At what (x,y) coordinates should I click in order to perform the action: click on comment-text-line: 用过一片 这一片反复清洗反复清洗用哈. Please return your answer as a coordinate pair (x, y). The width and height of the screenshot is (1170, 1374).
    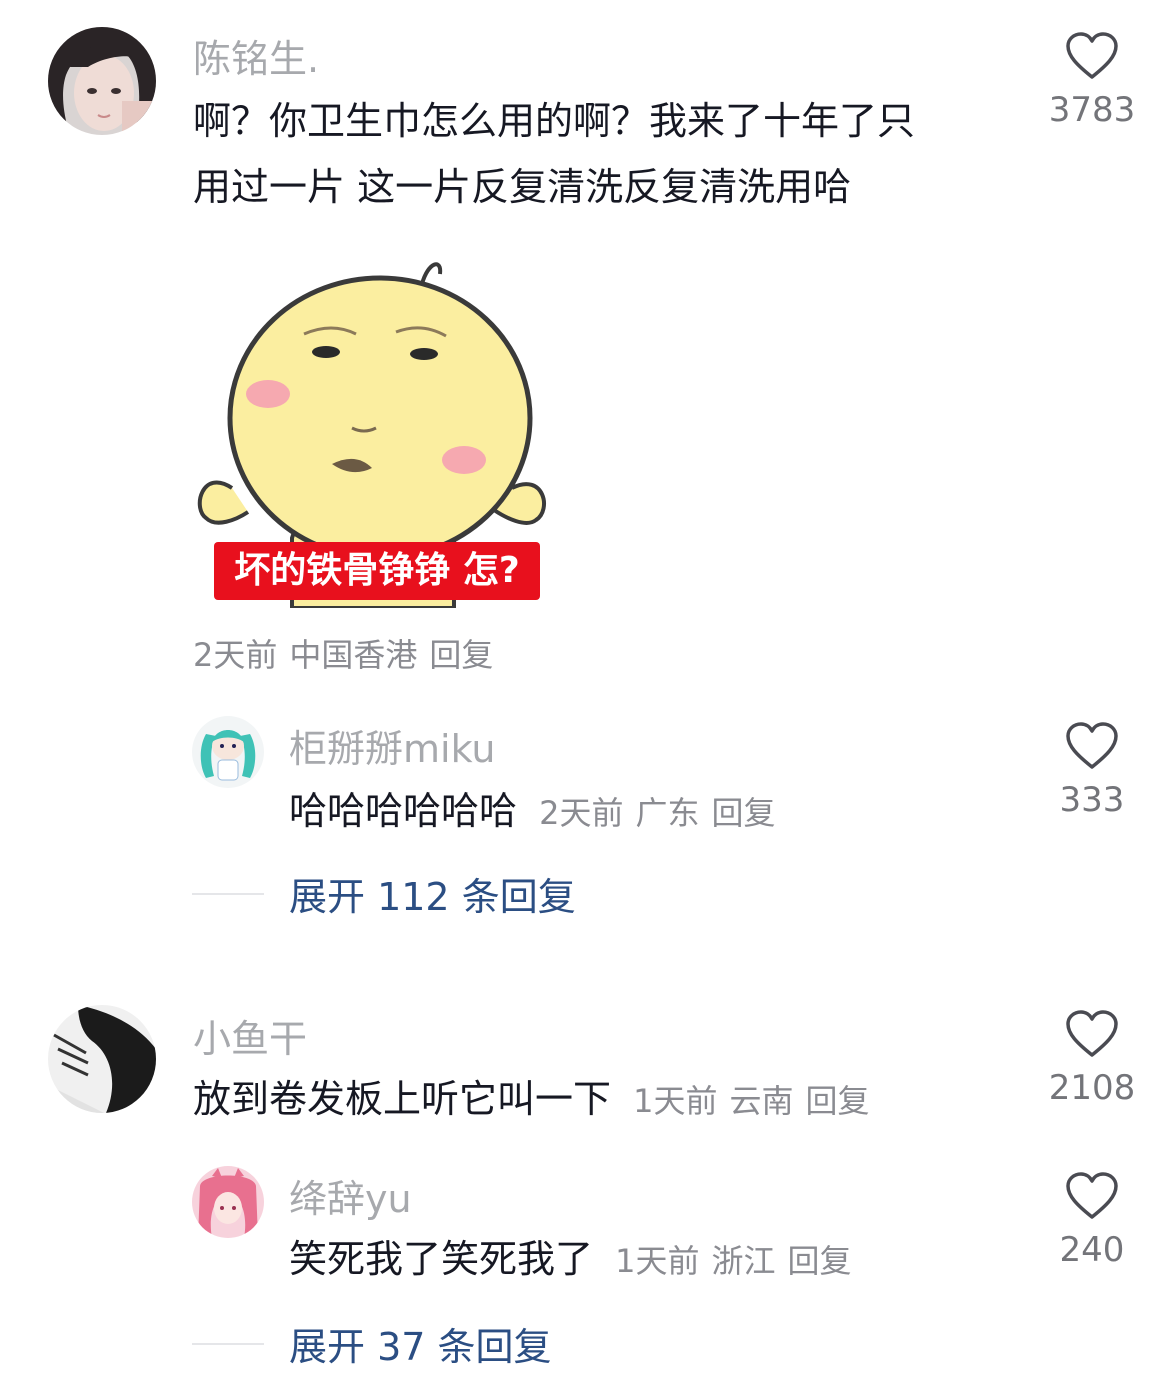
    Looking at the image, I should click on (522, 187).